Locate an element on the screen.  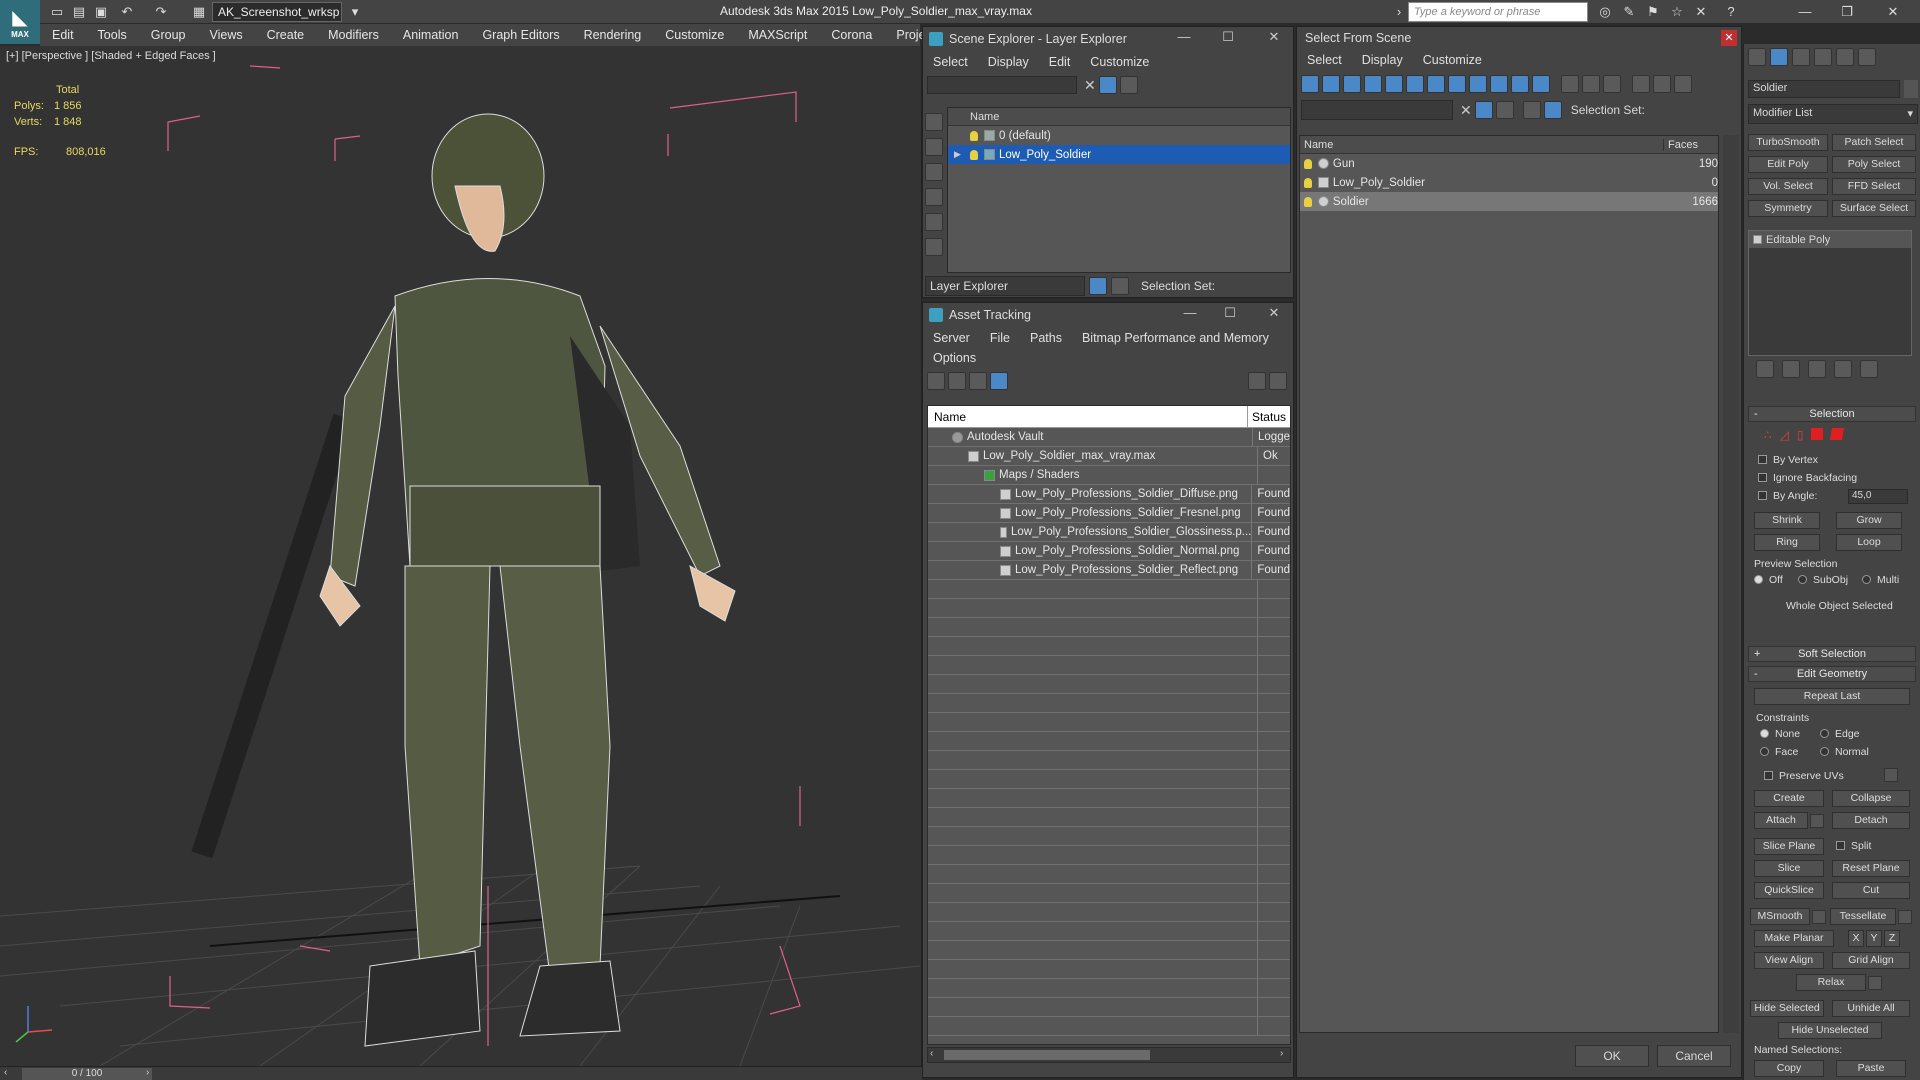
display-frozen-icon is located at coordinates (1520, 84).